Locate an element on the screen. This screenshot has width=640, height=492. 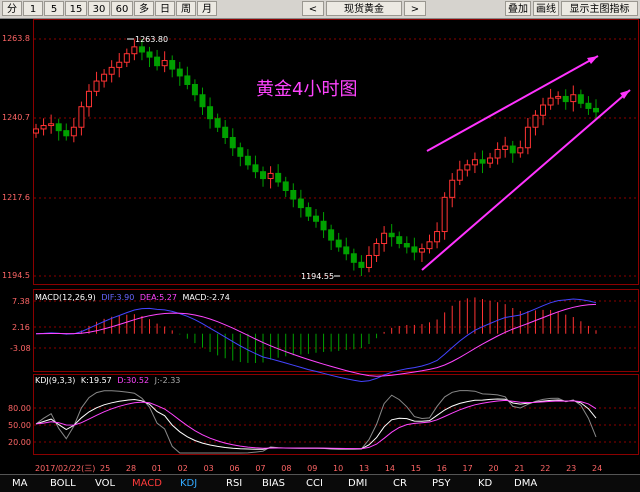
tab-dma: DMA is located at coordinates (525, 483).